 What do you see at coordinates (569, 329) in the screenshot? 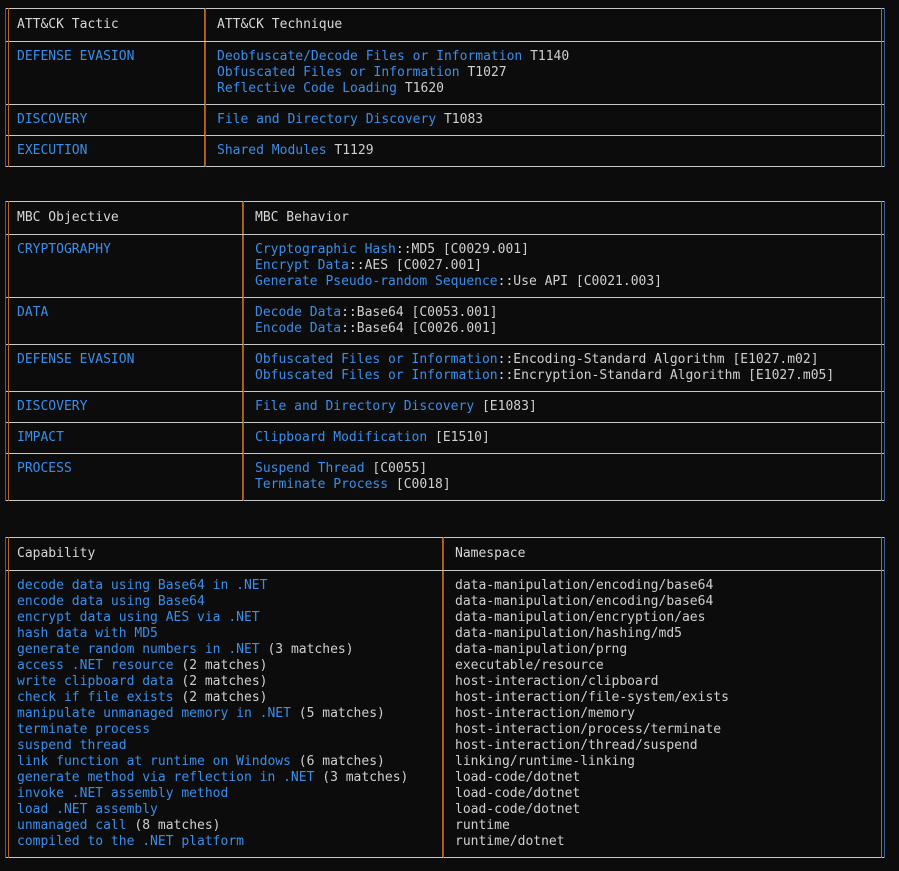
I see `mbc-behavior-entry: Encode Data::Base64 [C0026.001]` at bounding box center [569, 329].